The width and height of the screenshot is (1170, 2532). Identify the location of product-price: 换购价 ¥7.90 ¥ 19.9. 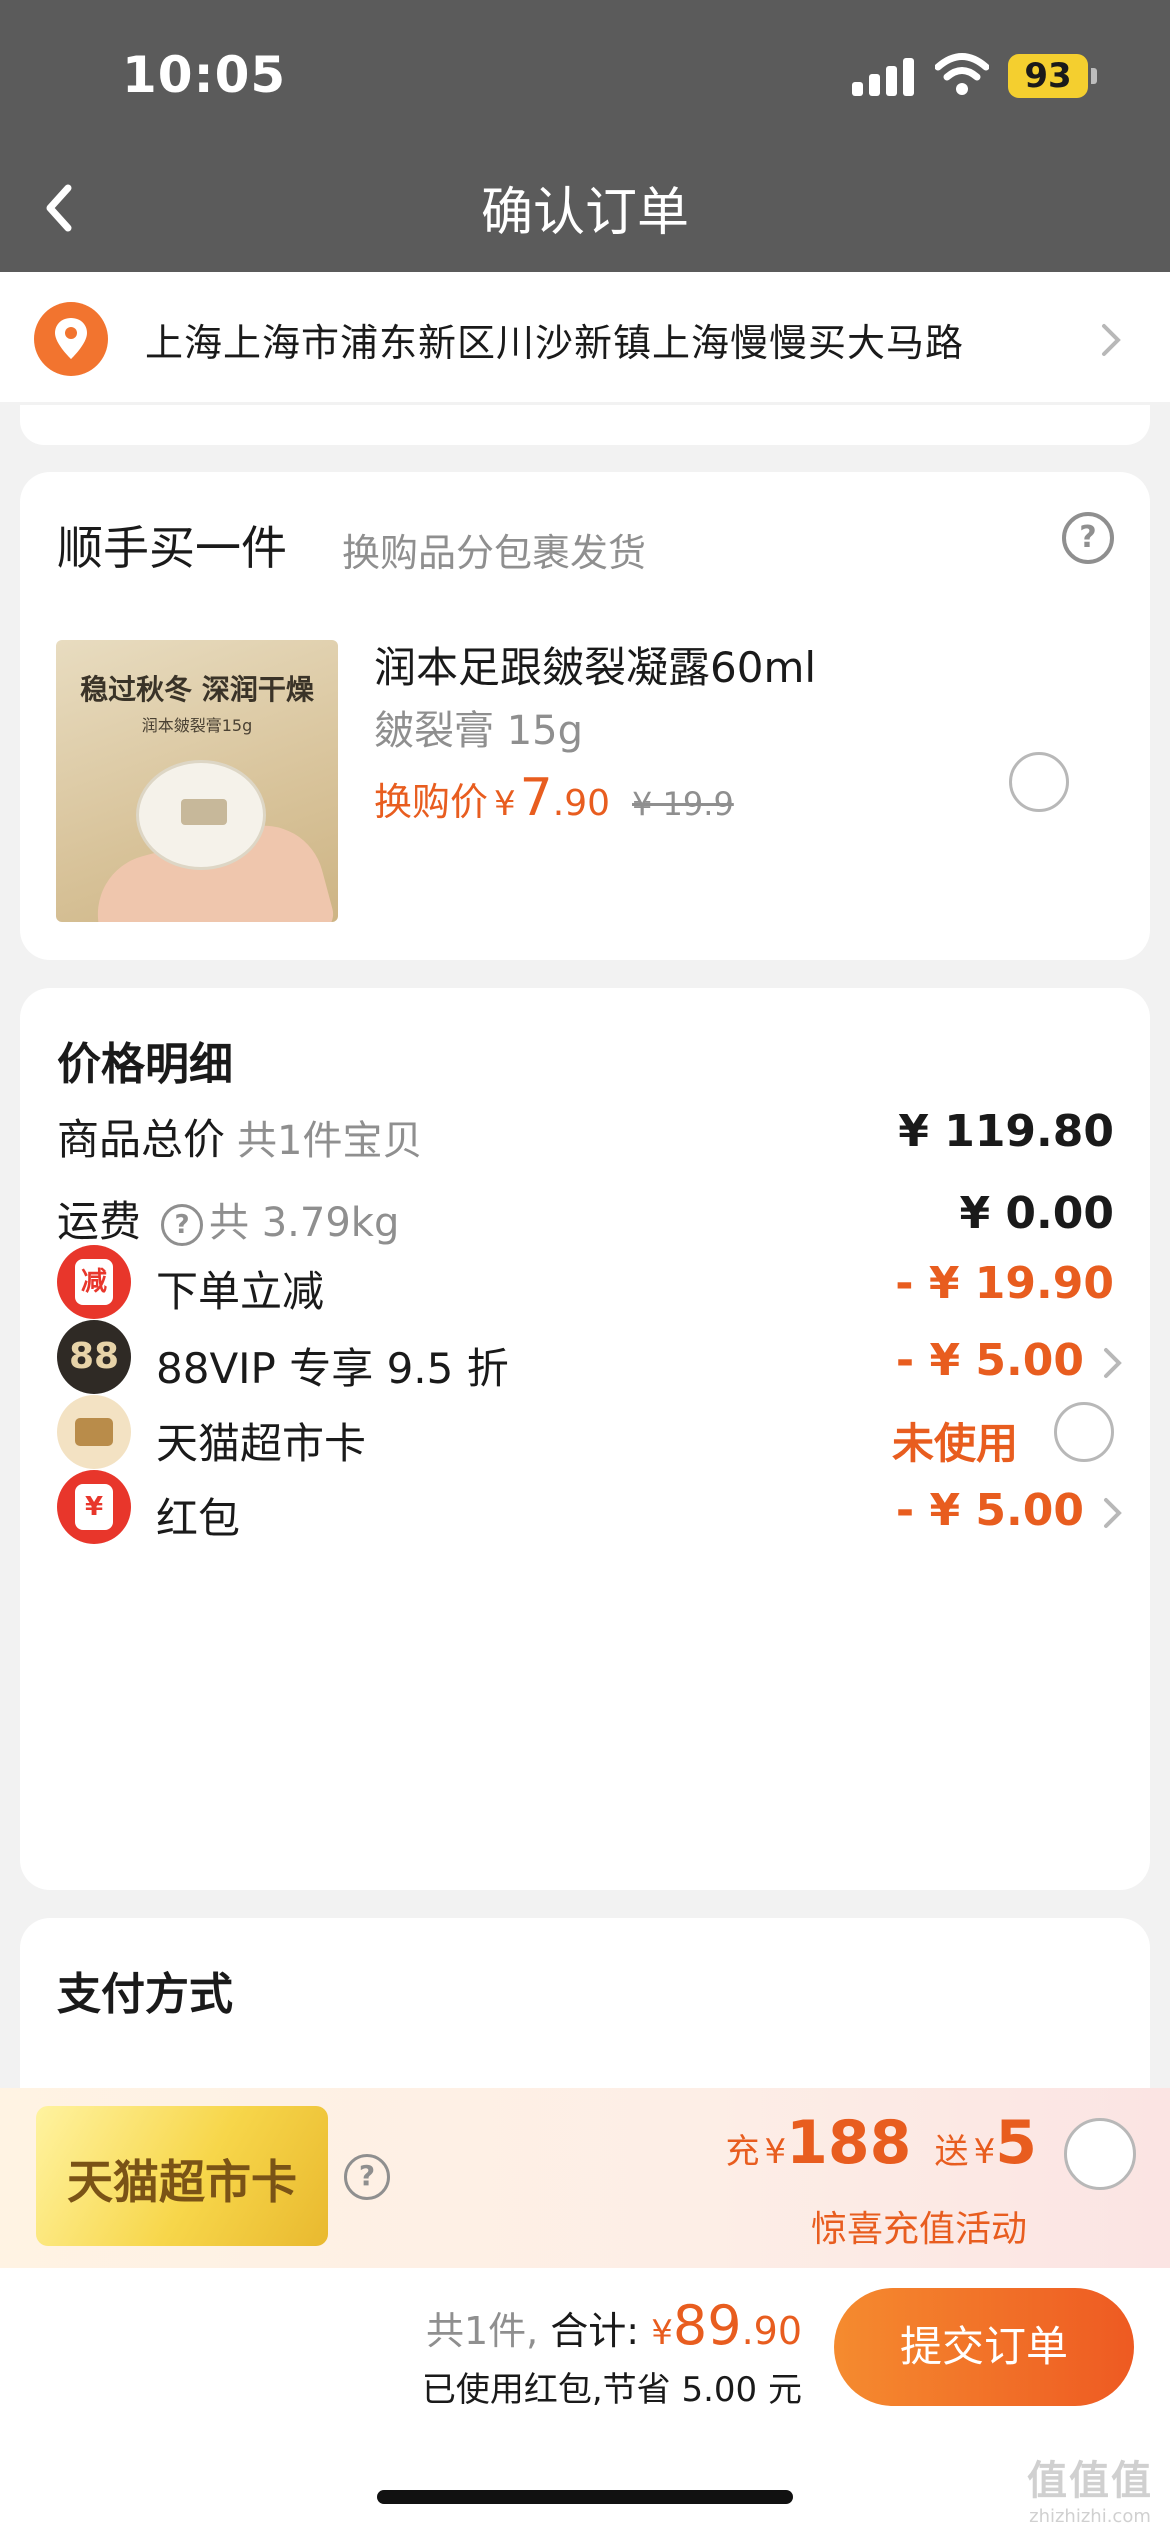
(554, 798).